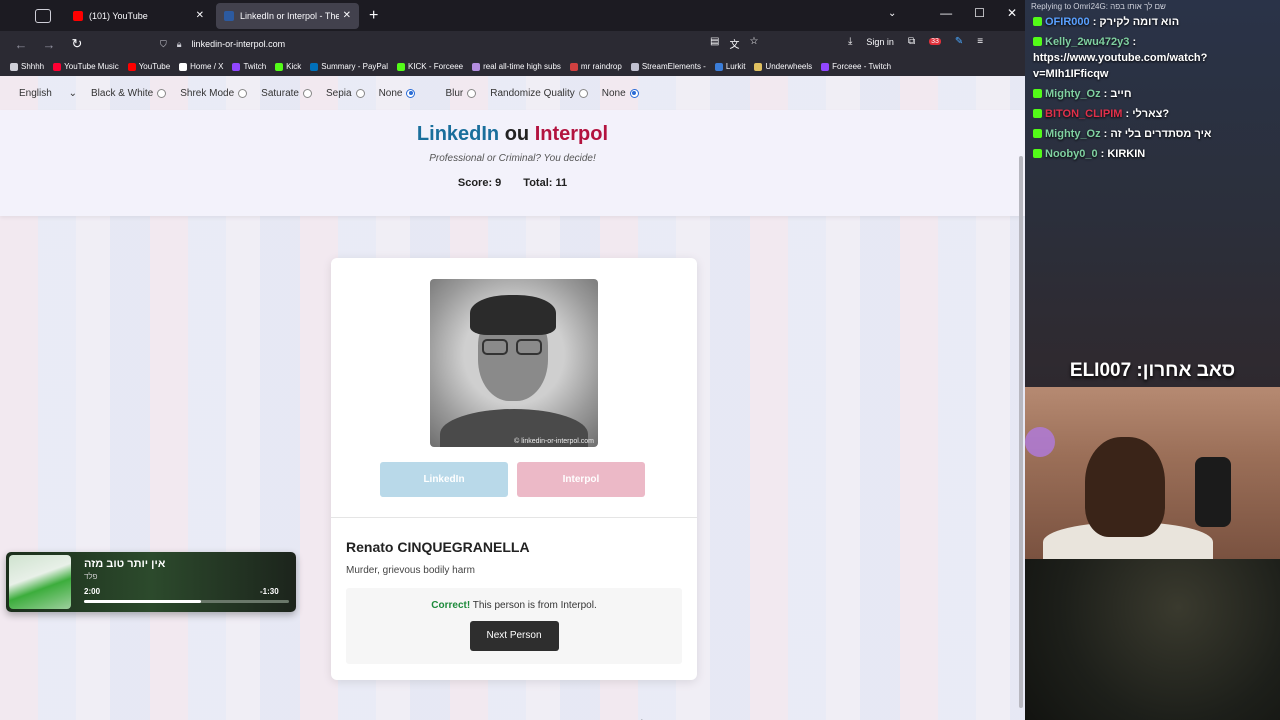  What do you see at coordinates (86, 66) in the screenshot?
I see `bookmark-item: YouTube Music` at bounding box center [86, 66].